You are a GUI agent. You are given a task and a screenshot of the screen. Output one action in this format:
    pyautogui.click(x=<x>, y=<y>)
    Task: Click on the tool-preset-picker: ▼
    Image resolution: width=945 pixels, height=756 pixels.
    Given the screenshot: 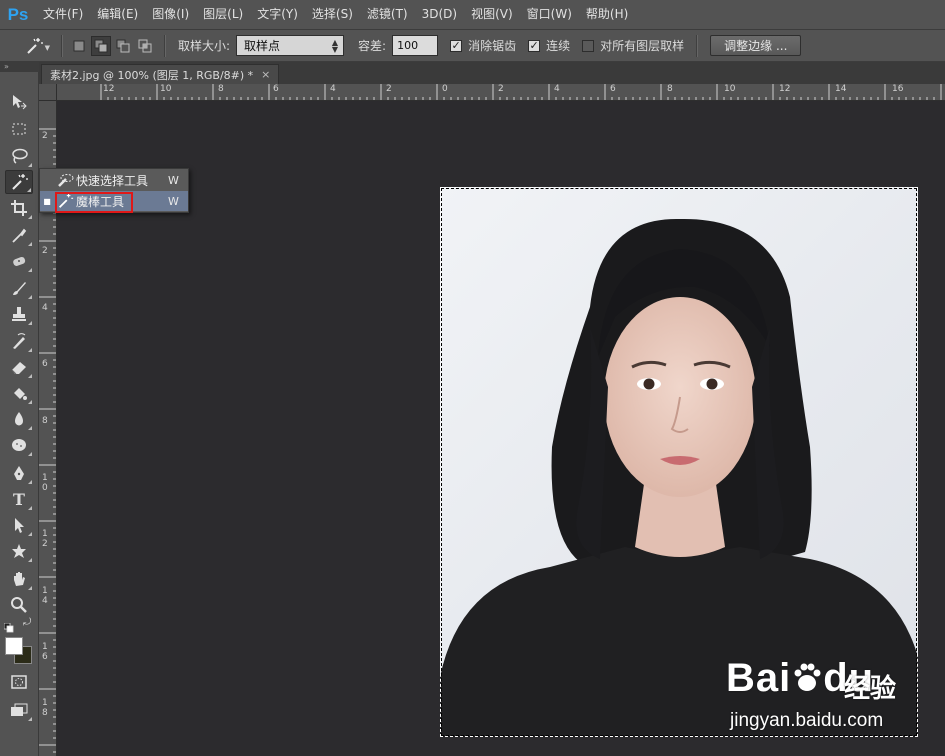 What is the action you would take?
    pyautogui.click(x=34, y=46)
    